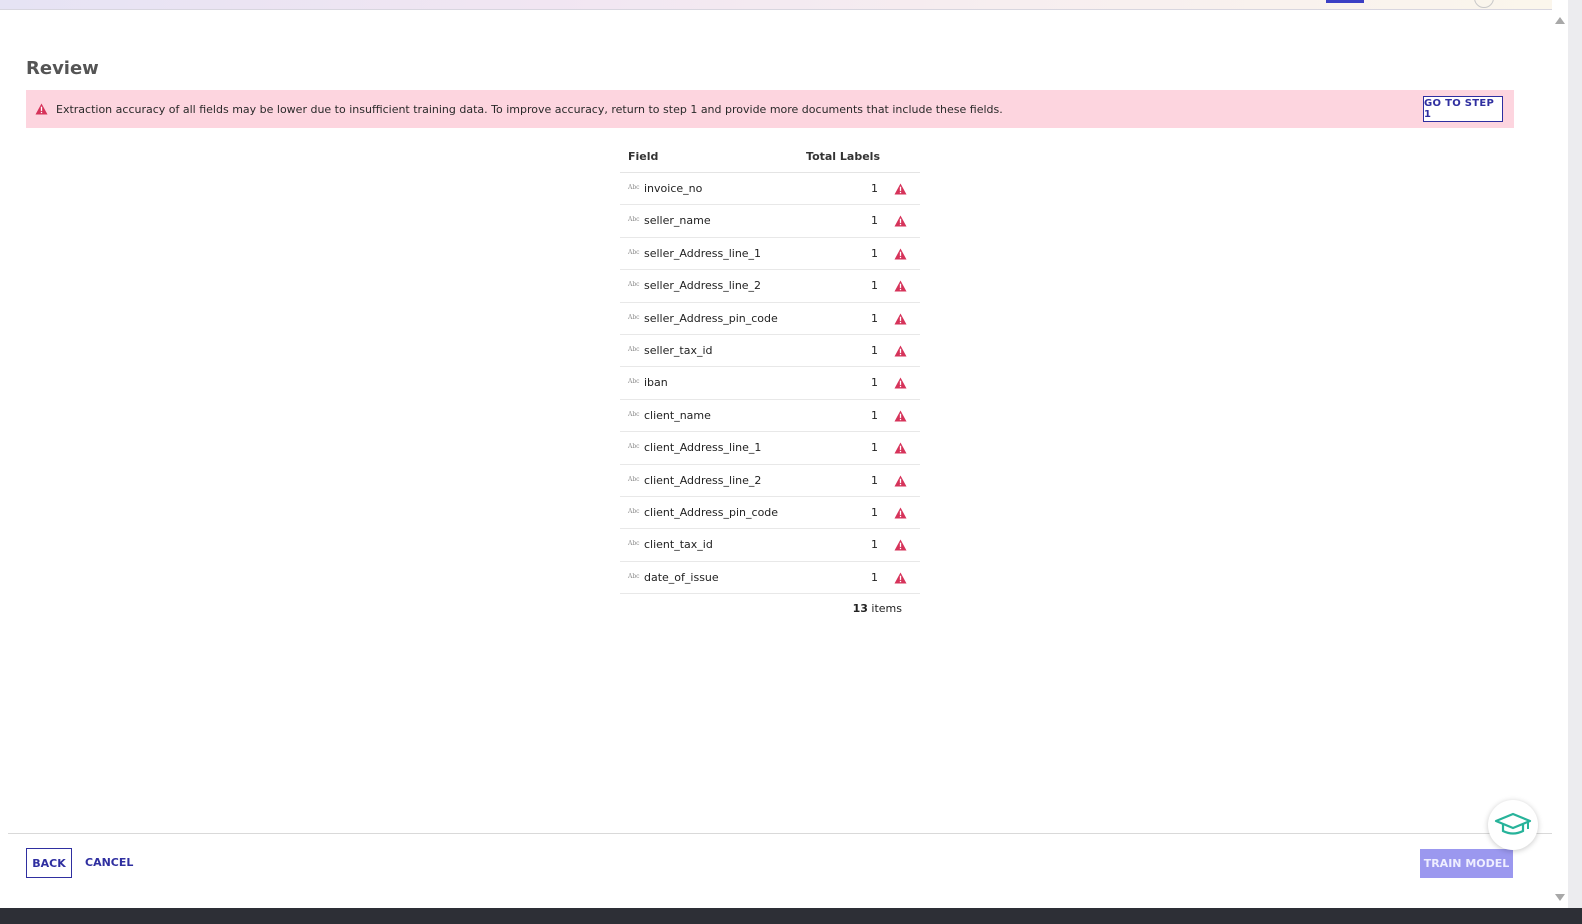 The width and height of the screenshot is (1582, 924). Describe the element at coordinates (677, 415) in the screenshot. I see `field-name: client_name` at that location.